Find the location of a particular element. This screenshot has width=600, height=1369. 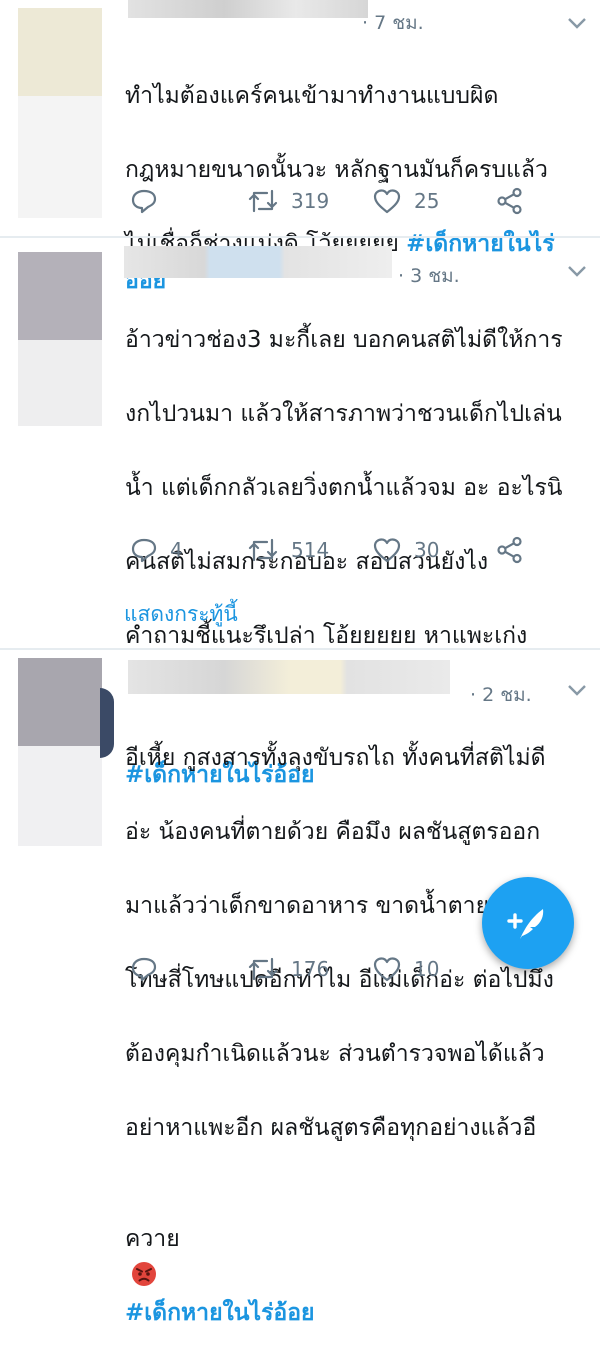

like-button: 10 is located at coordinates (405, 969).